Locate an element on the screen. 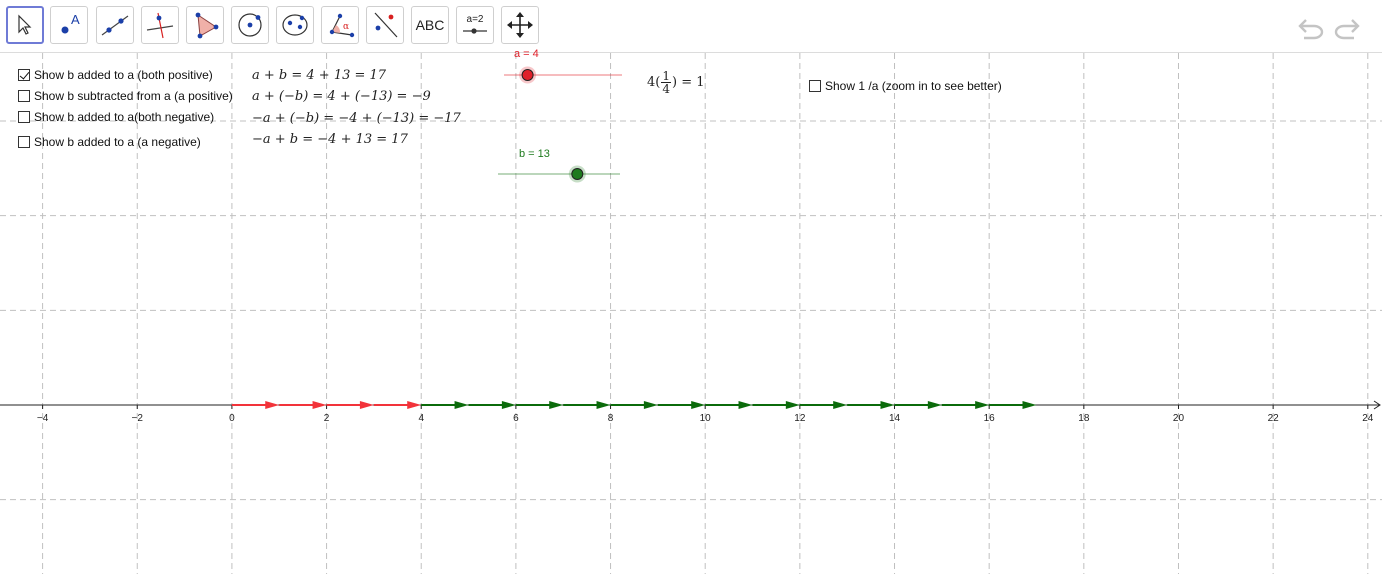 This screenshot has height=574, width=1382. svg-text: α is located at coordinates (346, 27).